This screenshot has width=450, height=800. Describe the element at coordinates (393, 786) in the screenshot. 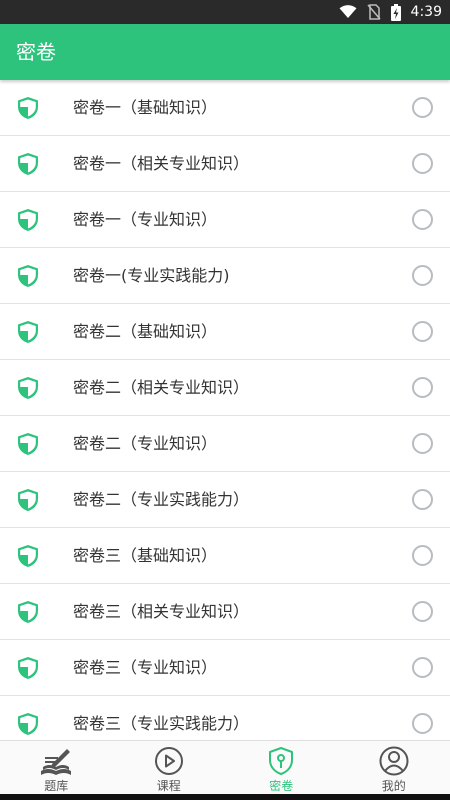

I see `tab-label: 我的` at that location.